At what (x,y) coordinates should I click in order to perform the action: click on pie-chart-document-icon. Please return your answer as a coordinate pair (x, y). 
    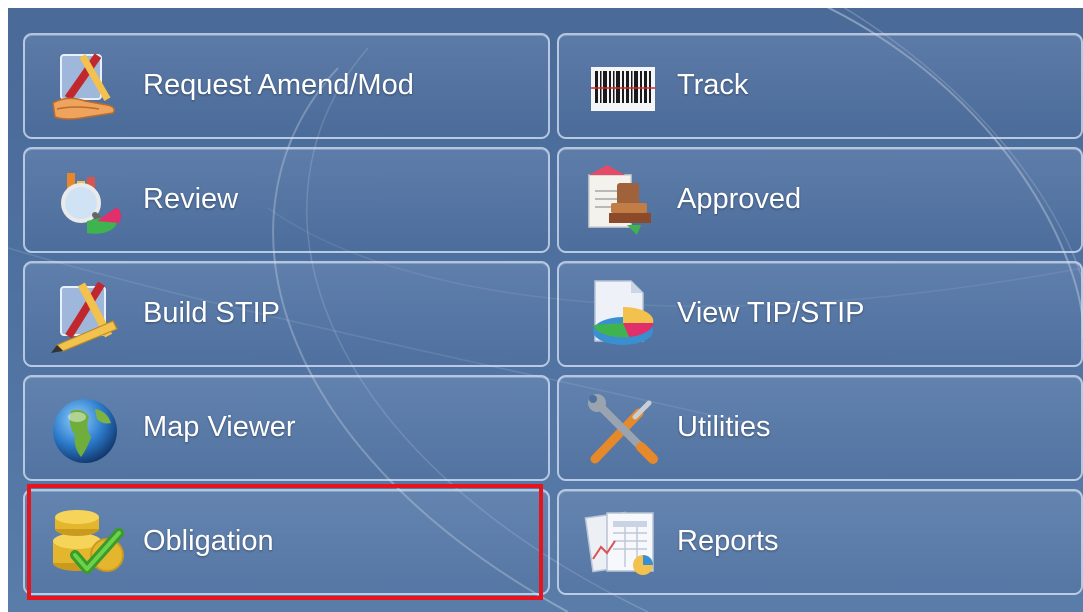
    Looking at the image, I should click on (623, 316).